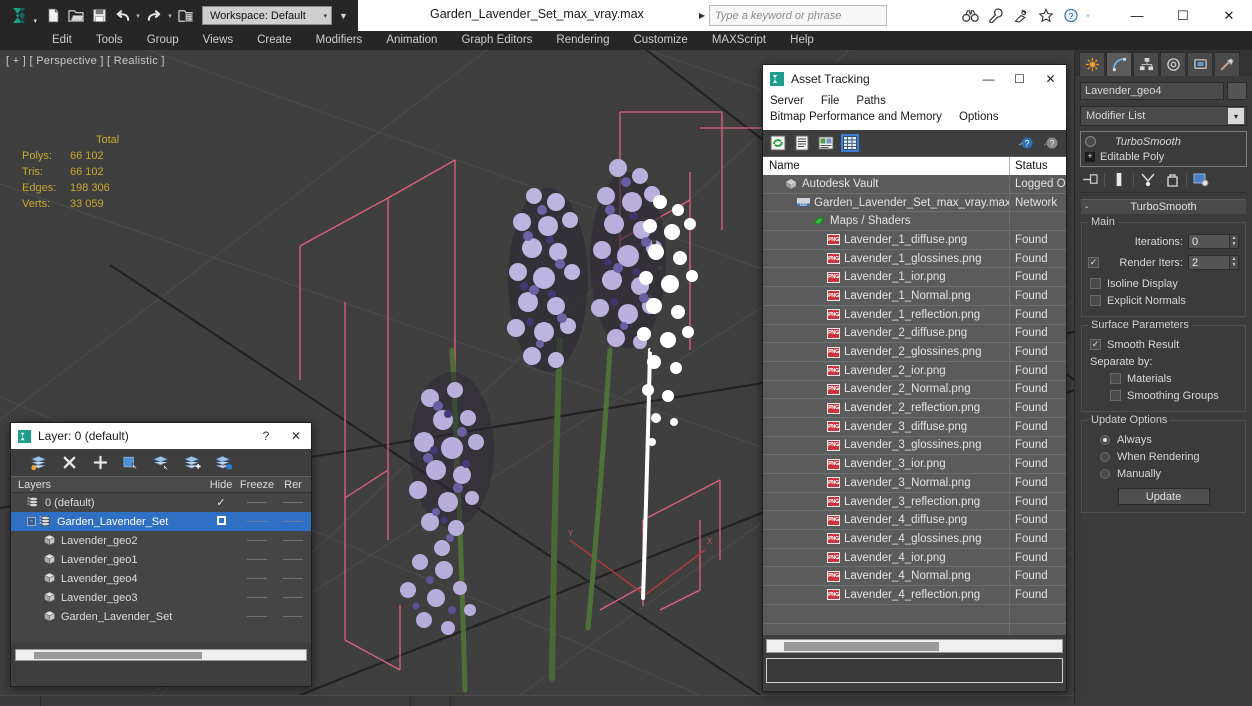 The image size is (1252, 706). What do you see at coordinates (1090, 156) in the screenshot?
I see `plus-box-icon: +` at bounding box center [1090, 156].